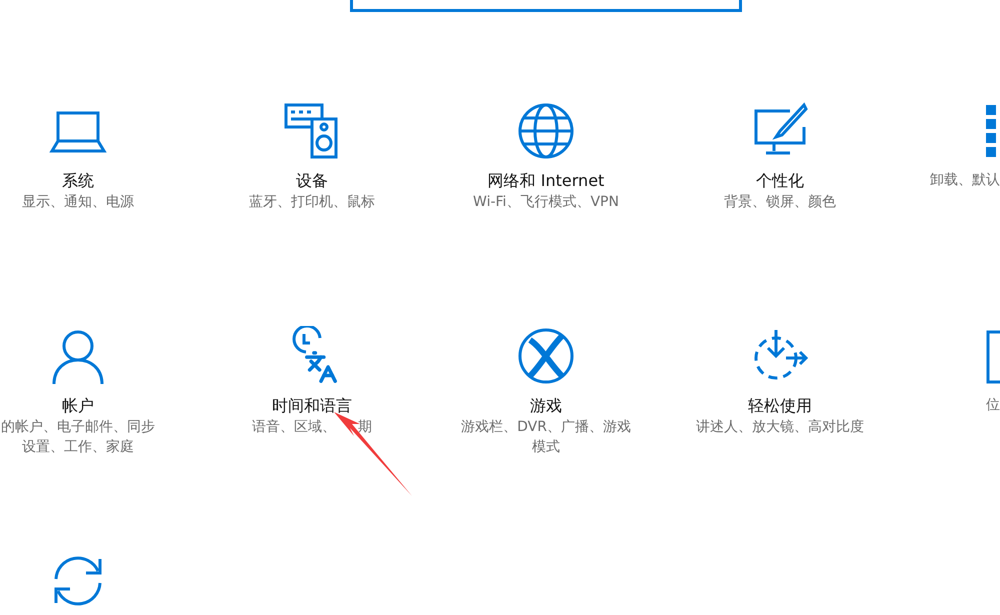  Describe the element at coordinates (78, 427) in the screenshot. I see `settings-description: 的帐户、电子邮件、同步` at that location.